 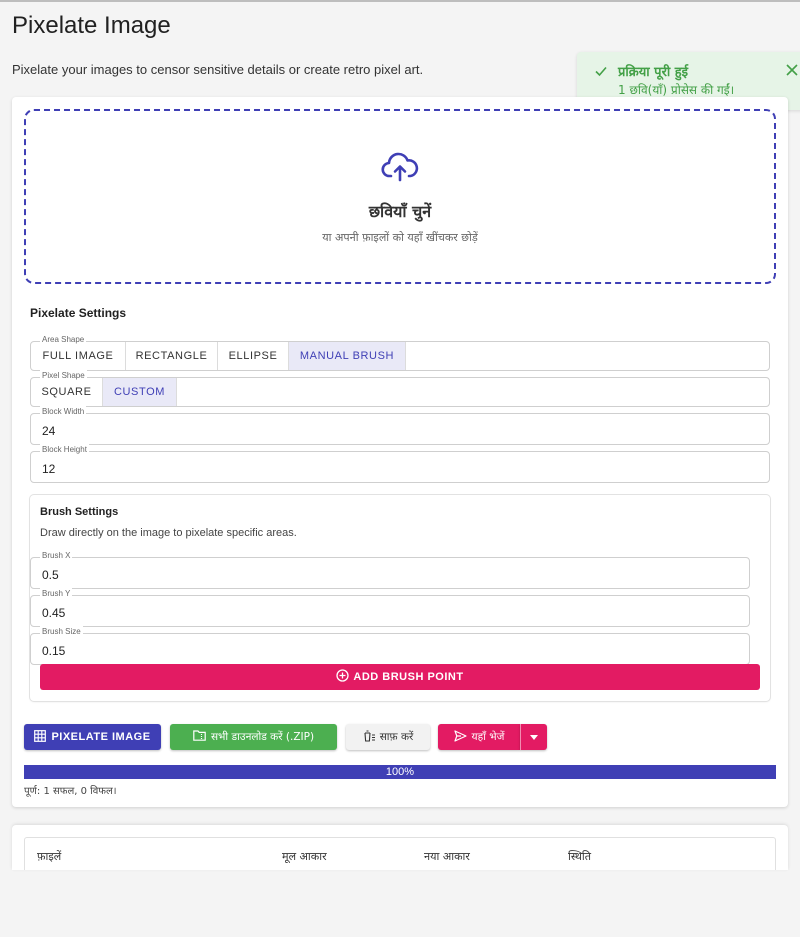 I want to click on area-shape-full-image: FULL IMAGE, so click(x=78, y=356).